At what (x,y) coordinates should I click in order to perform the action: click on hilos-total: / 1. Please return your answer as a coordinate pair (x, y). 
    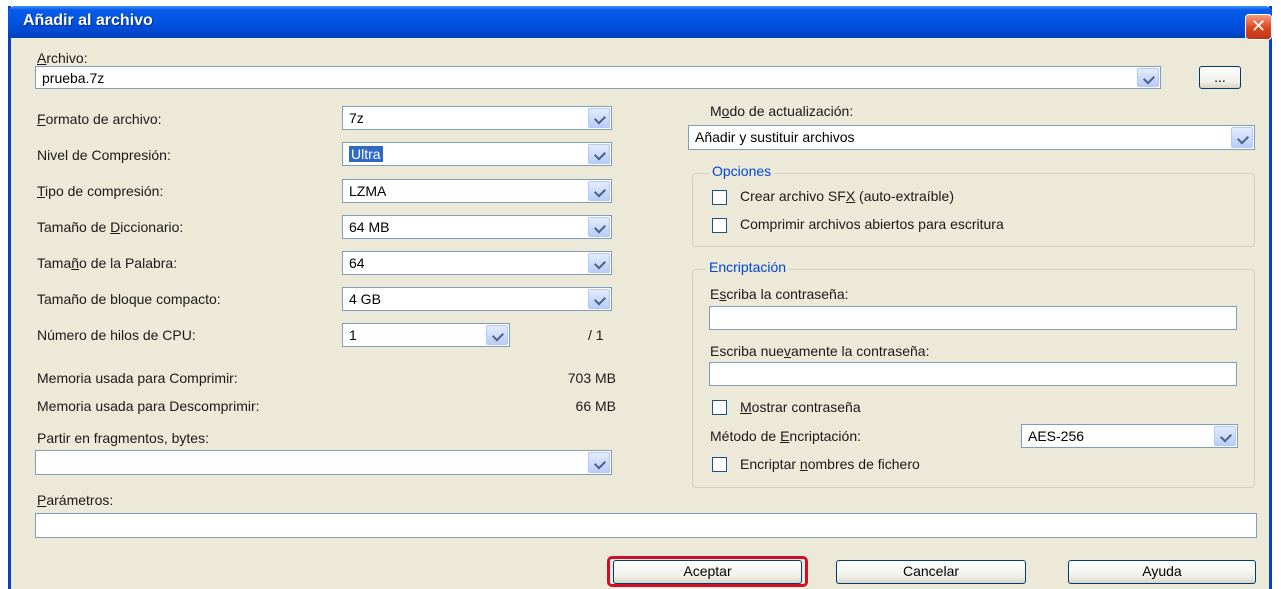
    Looking at the image, I should click on (596, 335).